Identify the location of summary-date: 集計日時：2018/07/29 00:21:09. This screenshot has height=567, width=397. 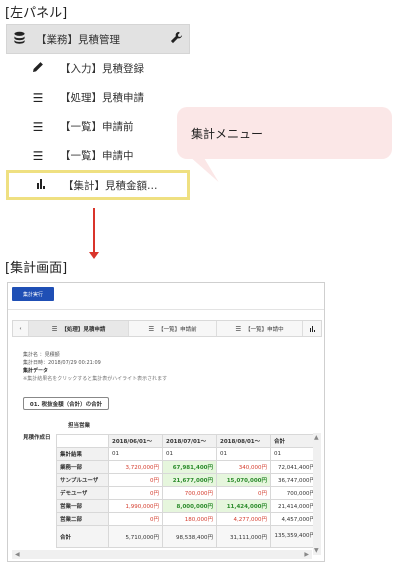
(62, 363).